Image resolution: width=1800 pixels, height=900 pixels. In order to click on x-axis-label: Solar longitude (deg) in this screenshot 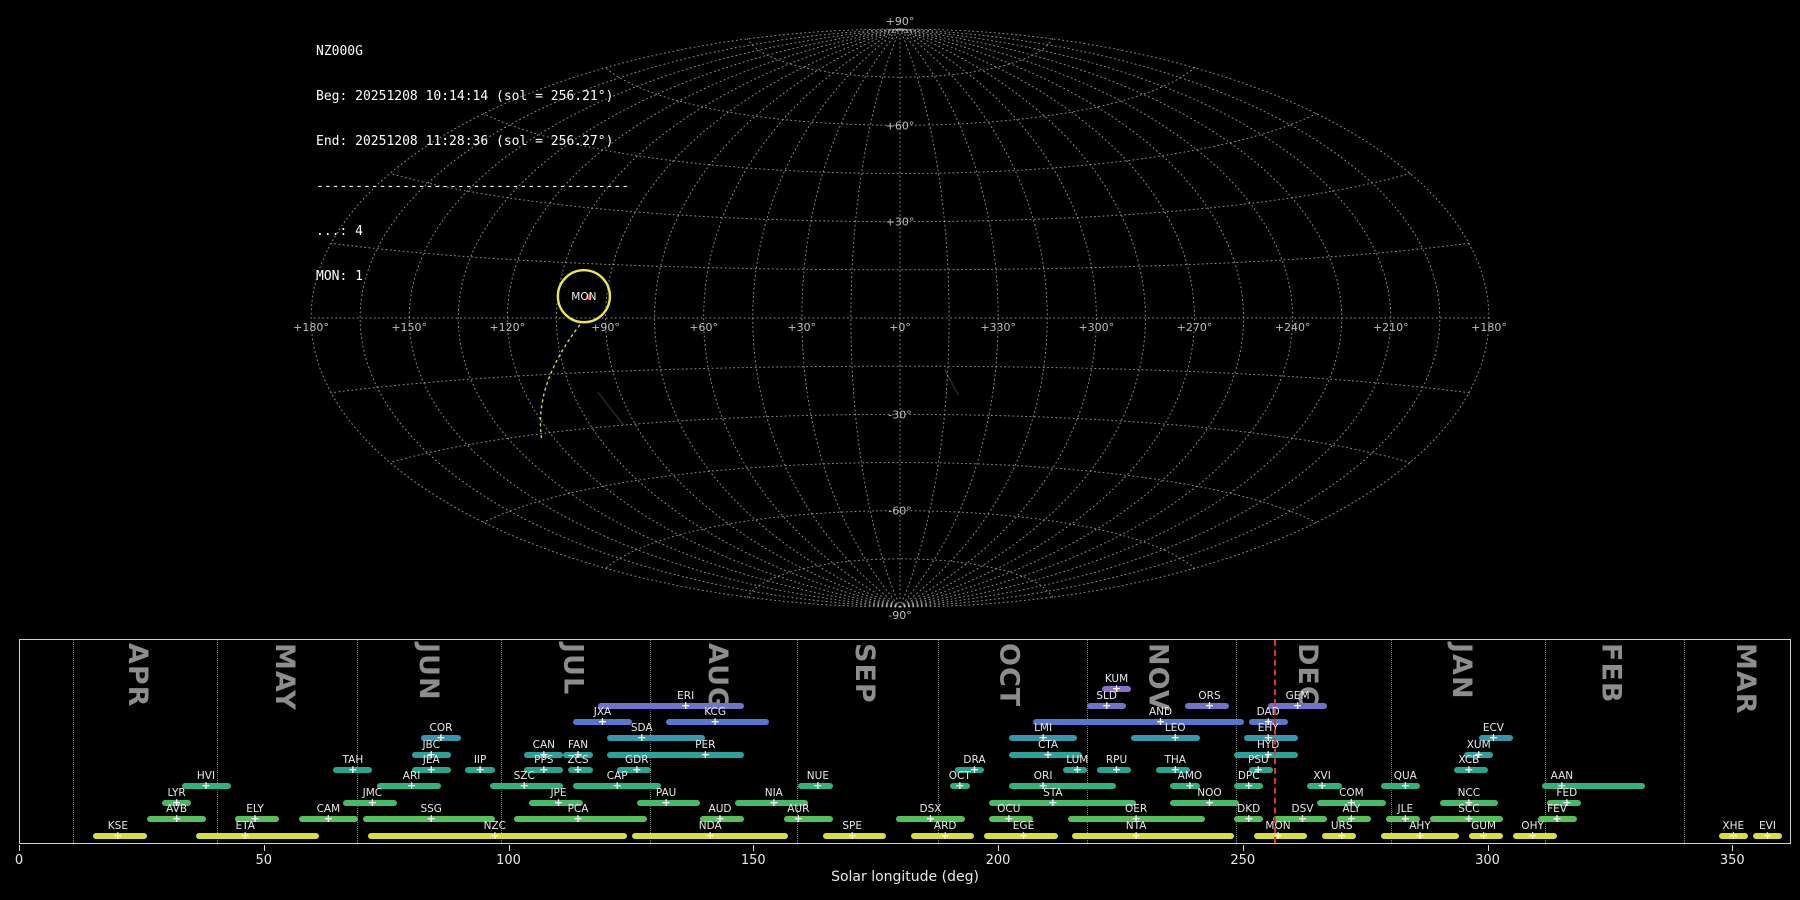, I will do `click(905, 877)`.